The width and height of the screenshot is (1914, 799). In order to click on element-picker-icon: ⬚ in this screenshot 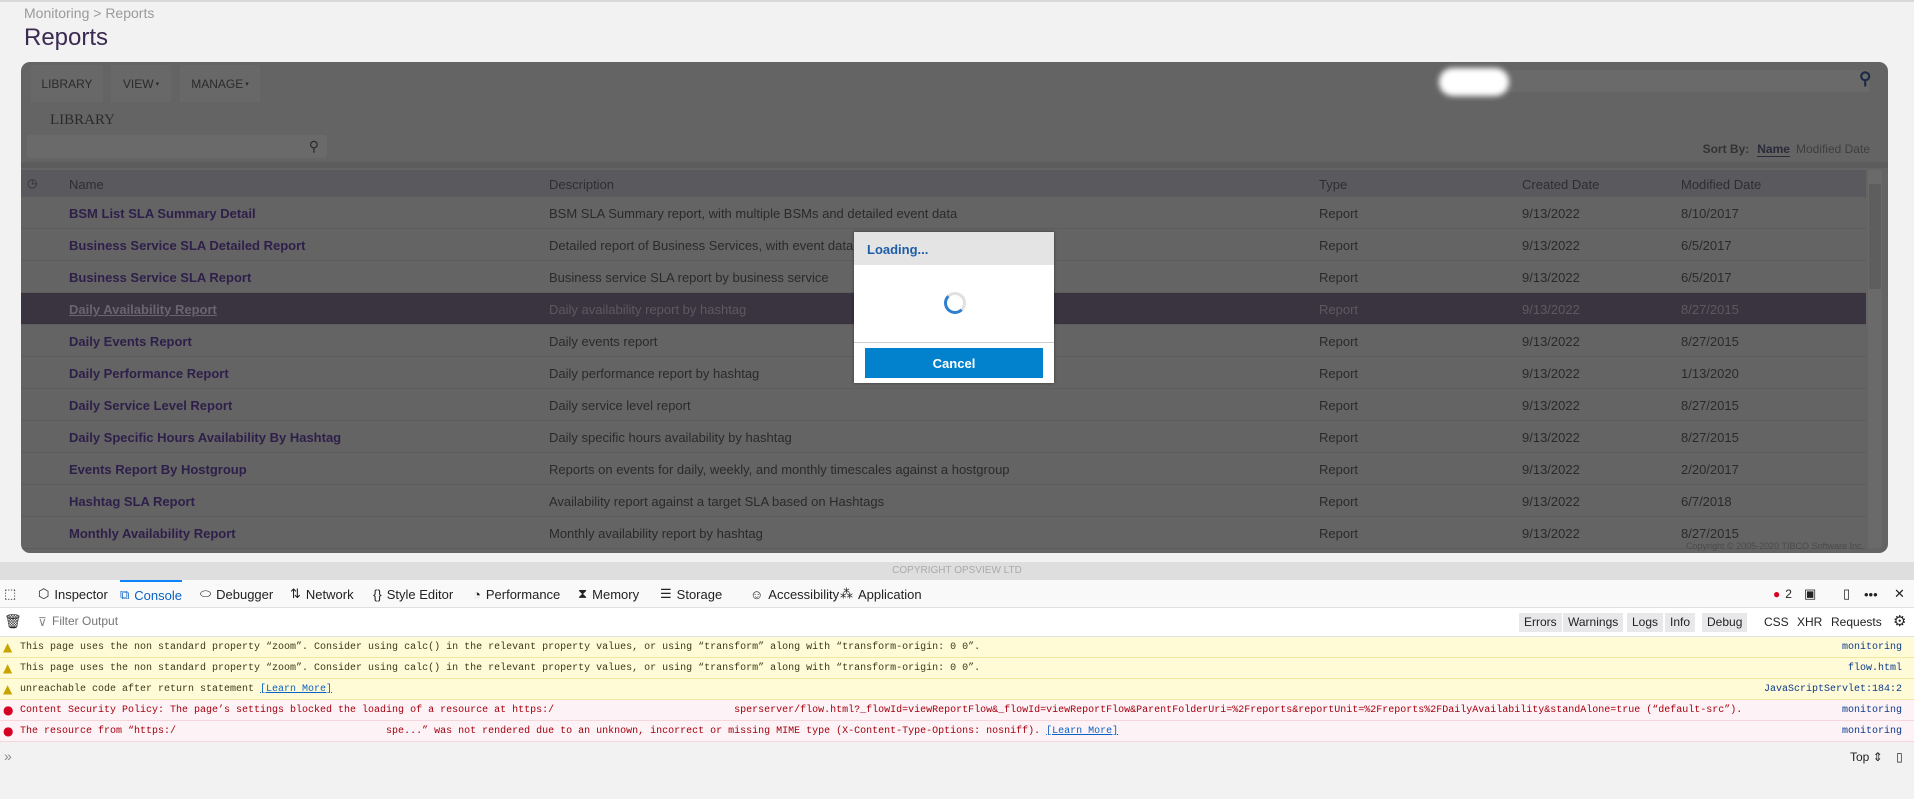, I will do `click(10, 594)`.